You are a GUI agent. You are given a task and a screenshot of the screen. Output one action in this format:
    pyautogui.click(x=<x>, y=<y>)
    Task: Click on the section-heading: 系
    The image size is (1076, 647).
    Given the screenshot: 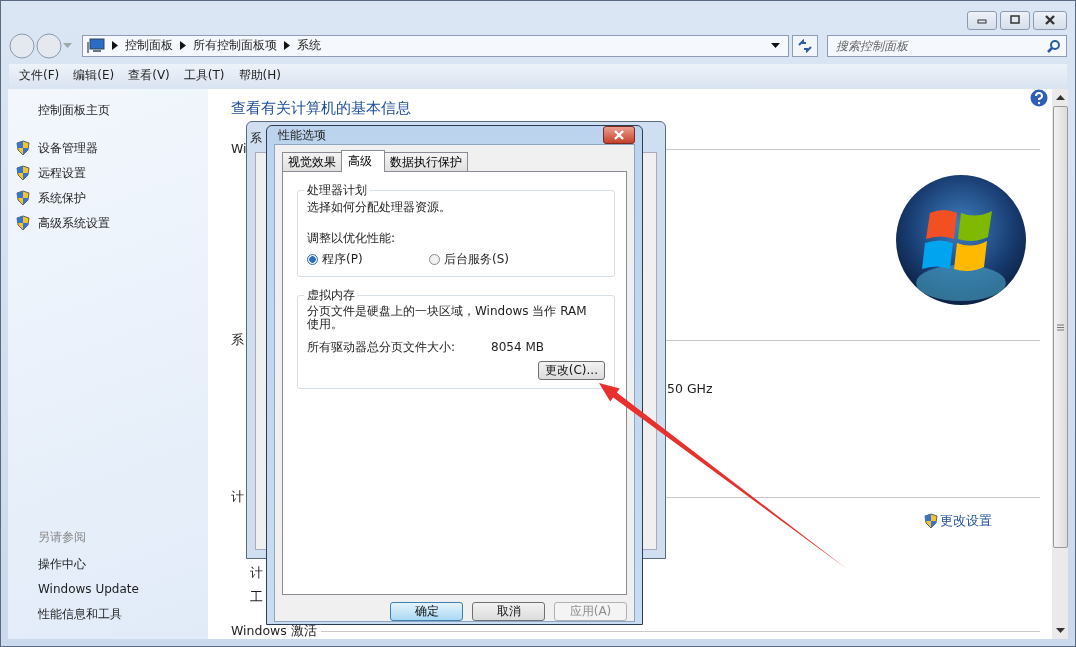 What is the action you would take?
    pyautogui.click(x=237, y=340)
    